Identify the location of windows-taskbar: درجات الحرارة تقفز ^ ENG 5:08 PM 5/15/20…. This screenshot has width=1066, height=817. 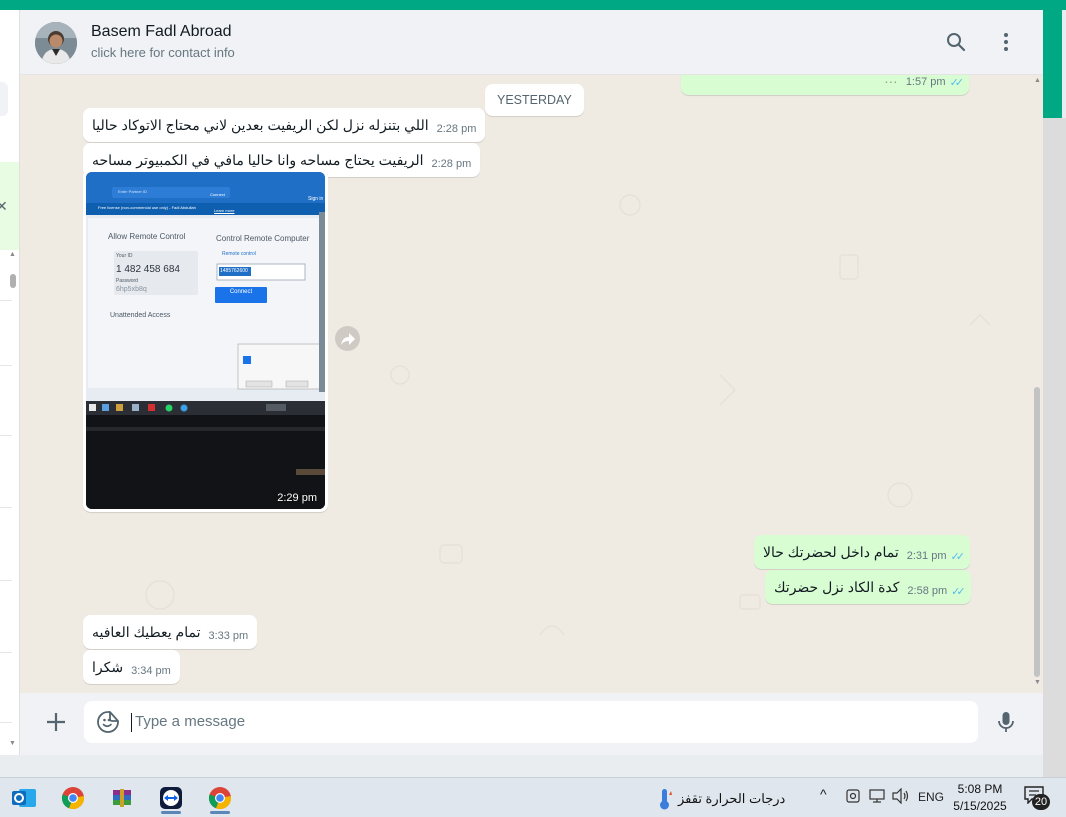
(533, 797).